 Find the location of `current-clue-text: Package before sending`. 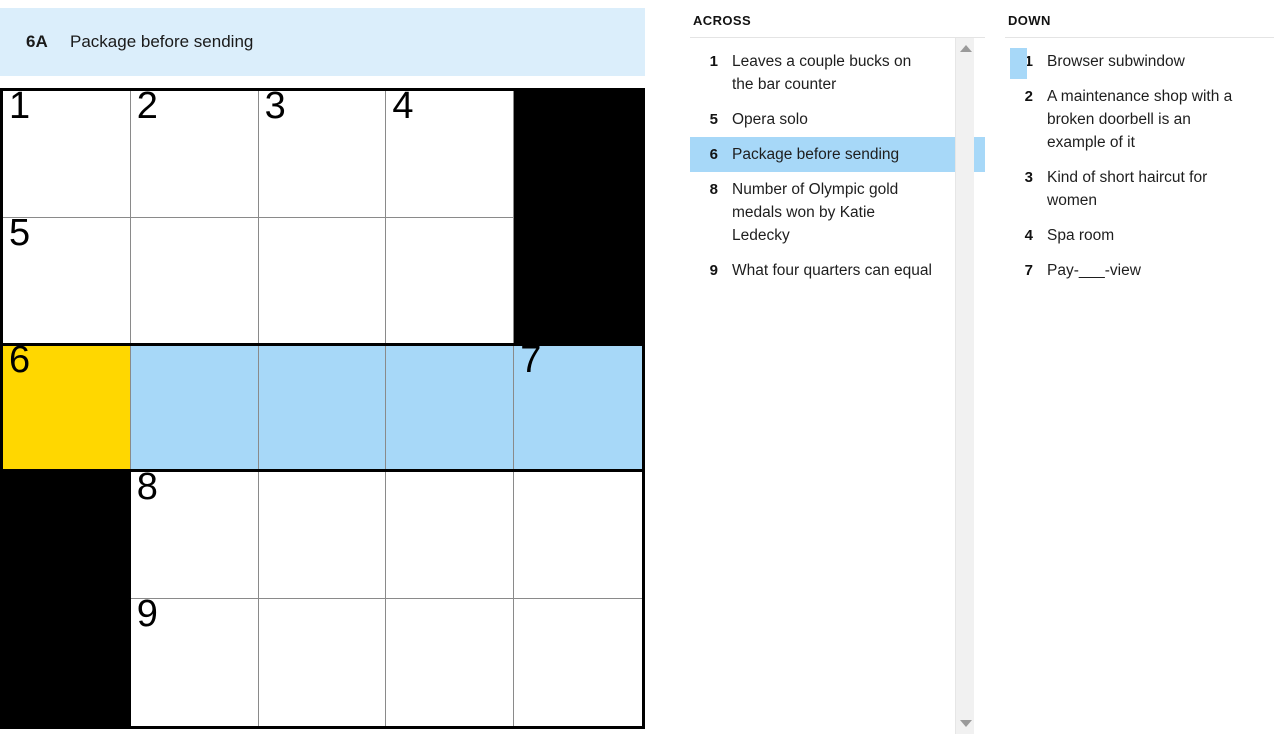

current-clue-text: Package before sending is located at coordinates (162, 41).